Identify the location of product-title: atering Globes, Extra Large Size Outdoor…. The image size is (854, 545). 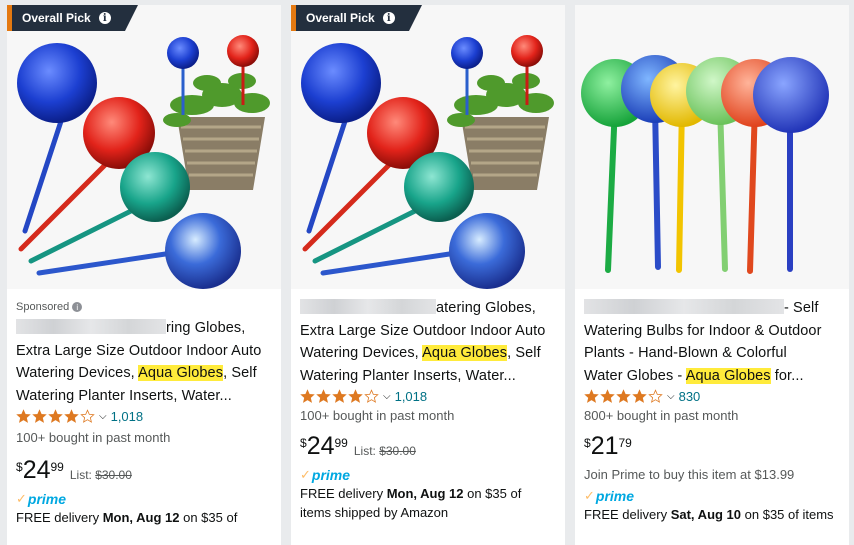
(429, 342).